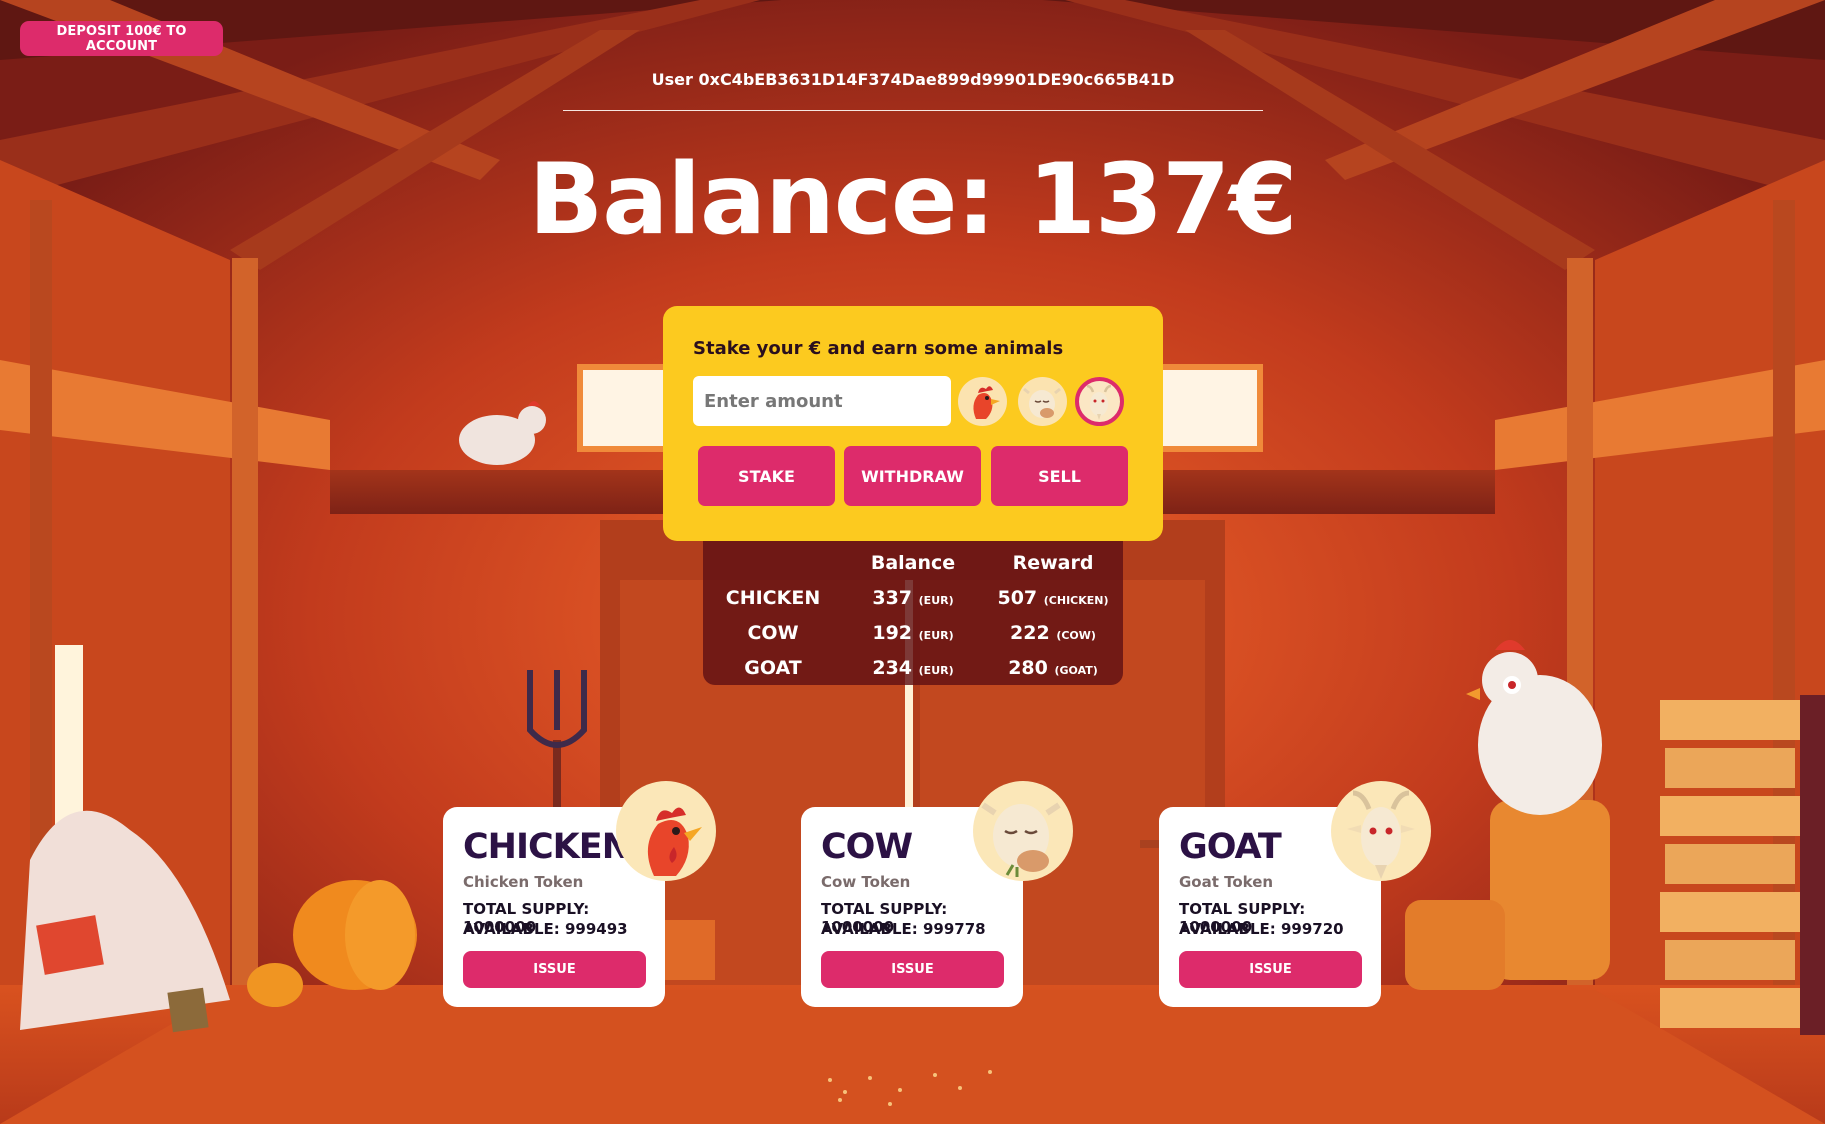 This screenshot has width=1825, height=1124. I want to click on chicken-avatar-art, so click(674, 841).